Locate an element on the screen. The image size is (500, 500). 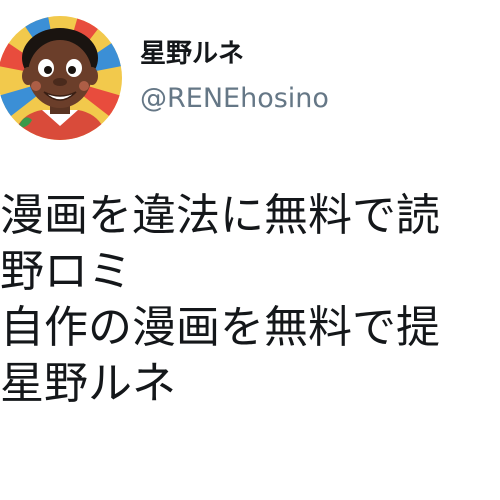
author-avatar is located at coordinates (61, 78).